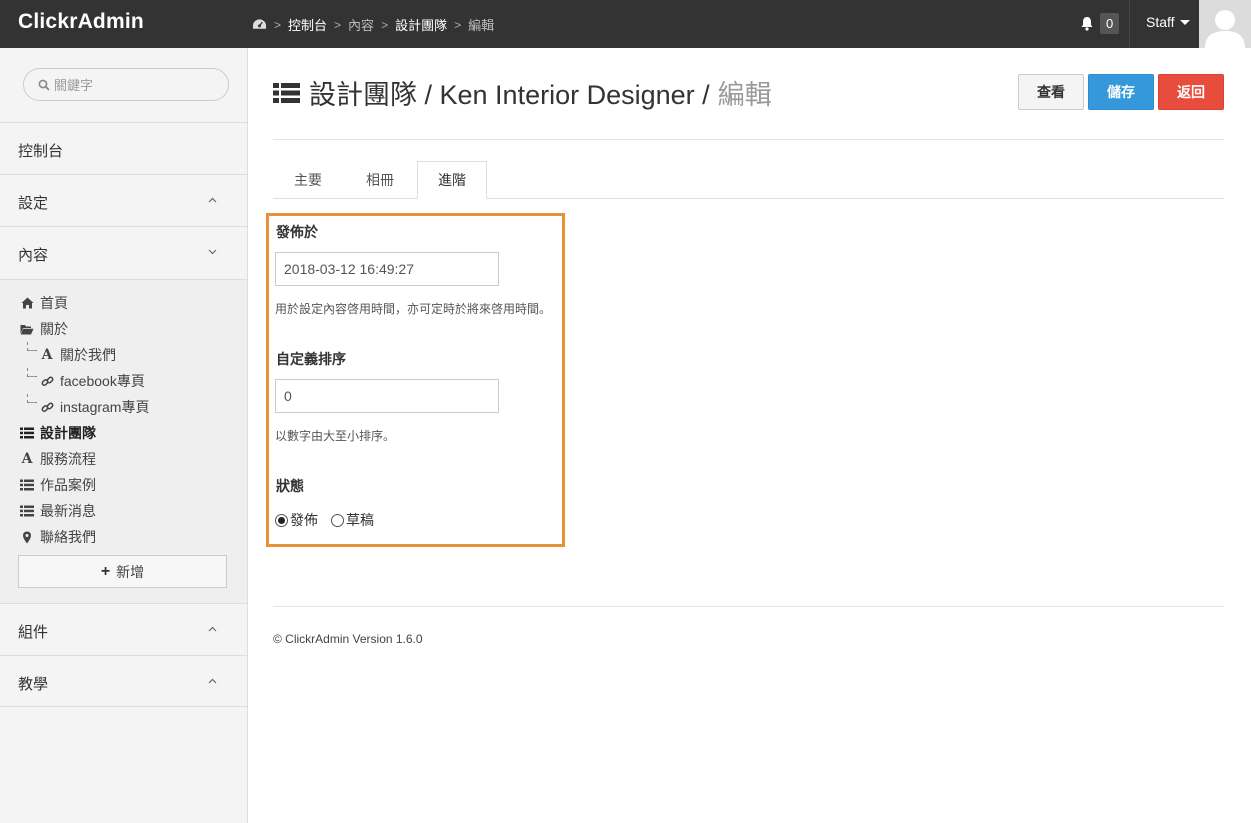 The height and width of the screenshot is (823, 1251). I want to click on sidebar-item-label: 關於我們, so click(88, 355).